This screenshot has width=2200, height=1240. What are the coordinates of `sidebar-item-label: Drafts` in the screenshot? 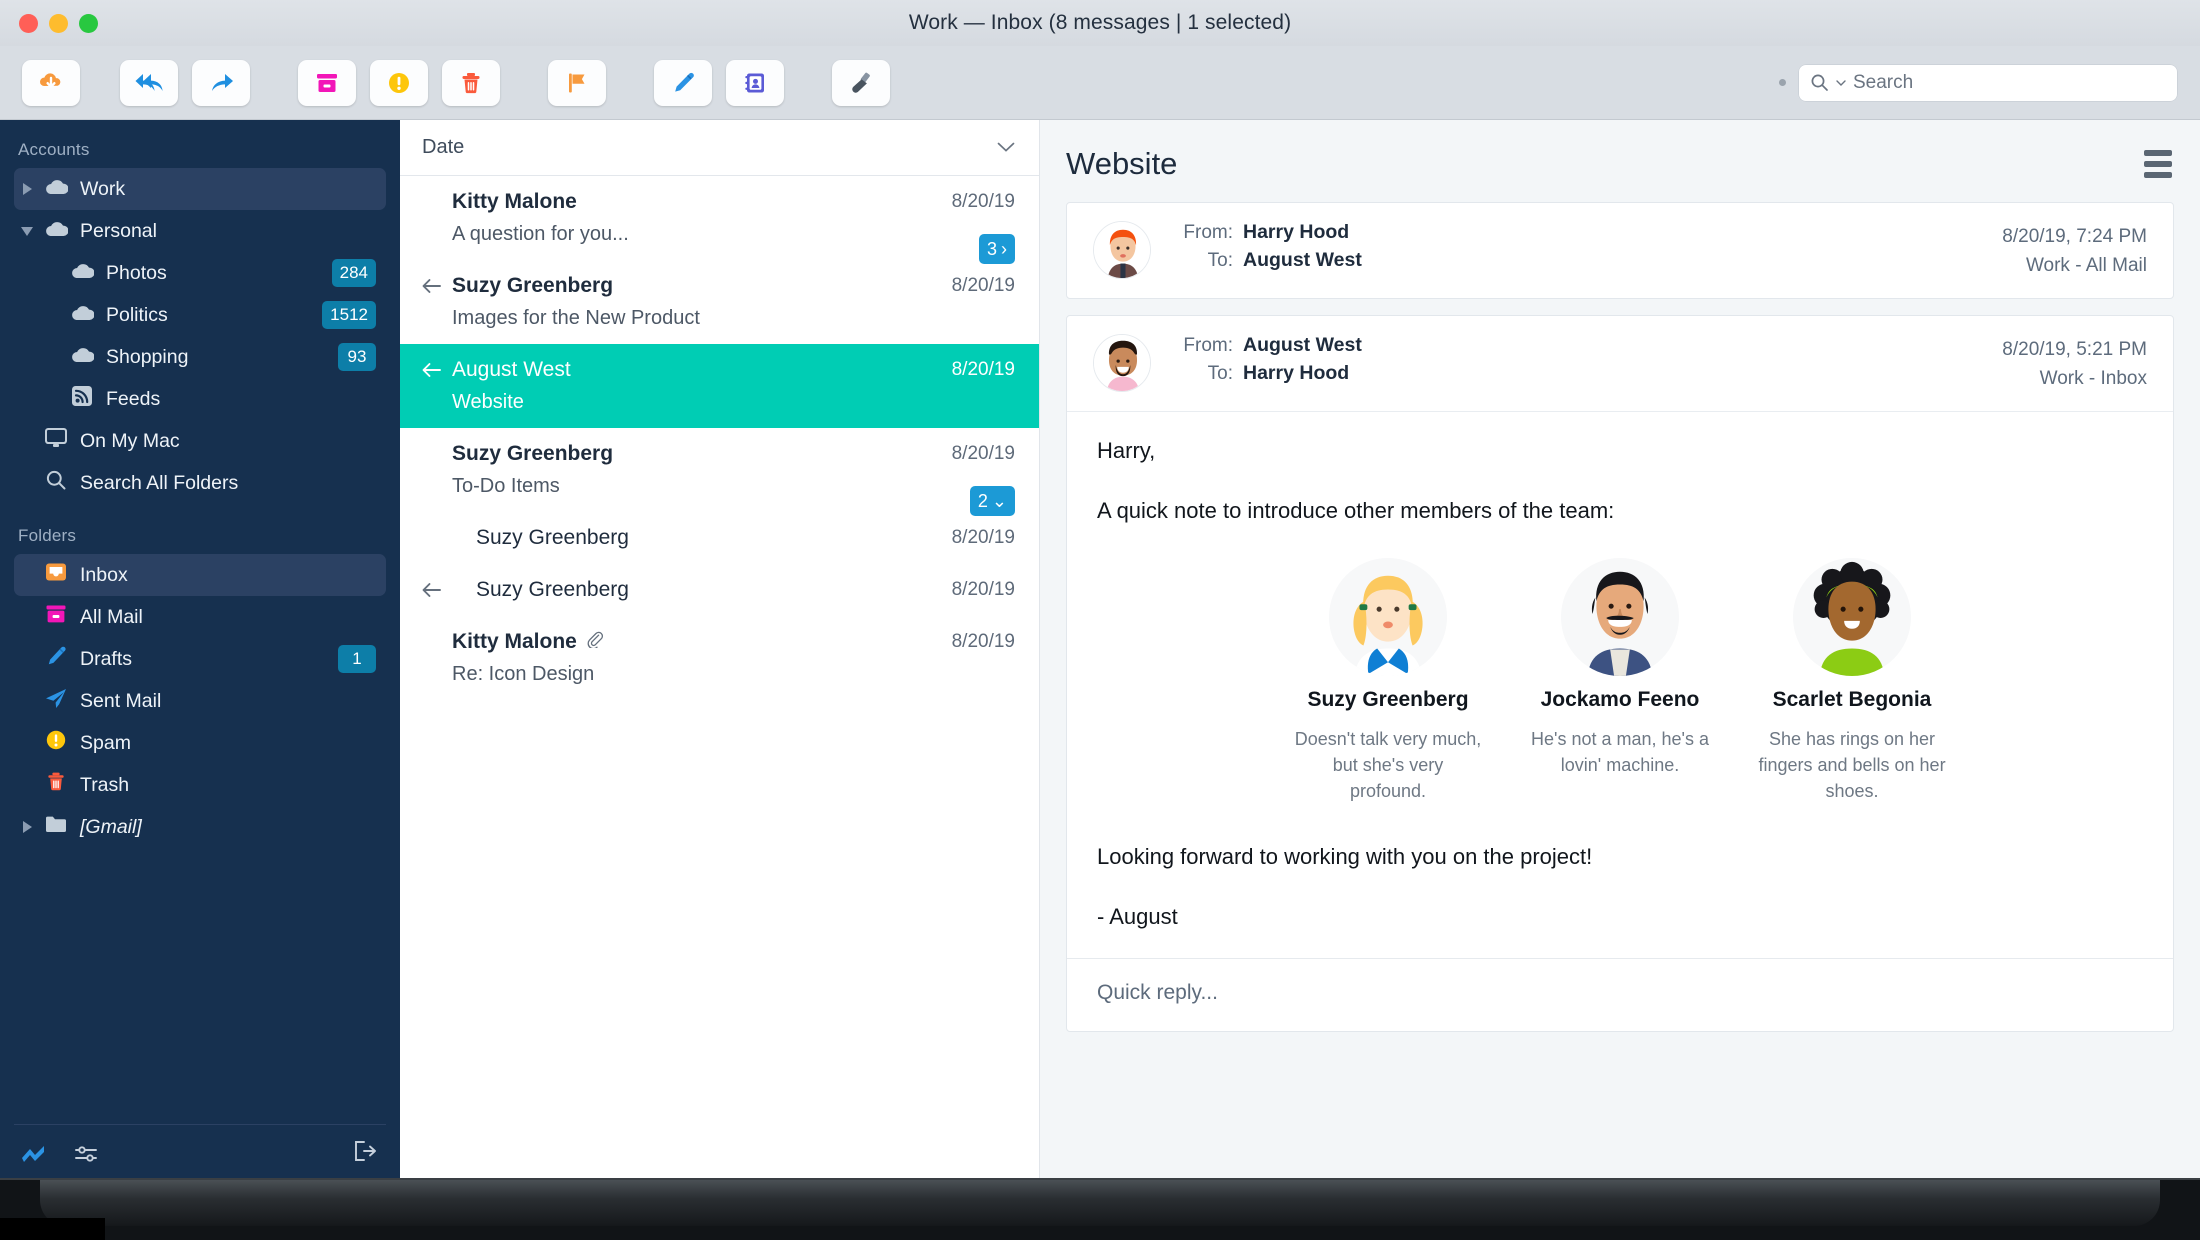 It's located at (106, 658).